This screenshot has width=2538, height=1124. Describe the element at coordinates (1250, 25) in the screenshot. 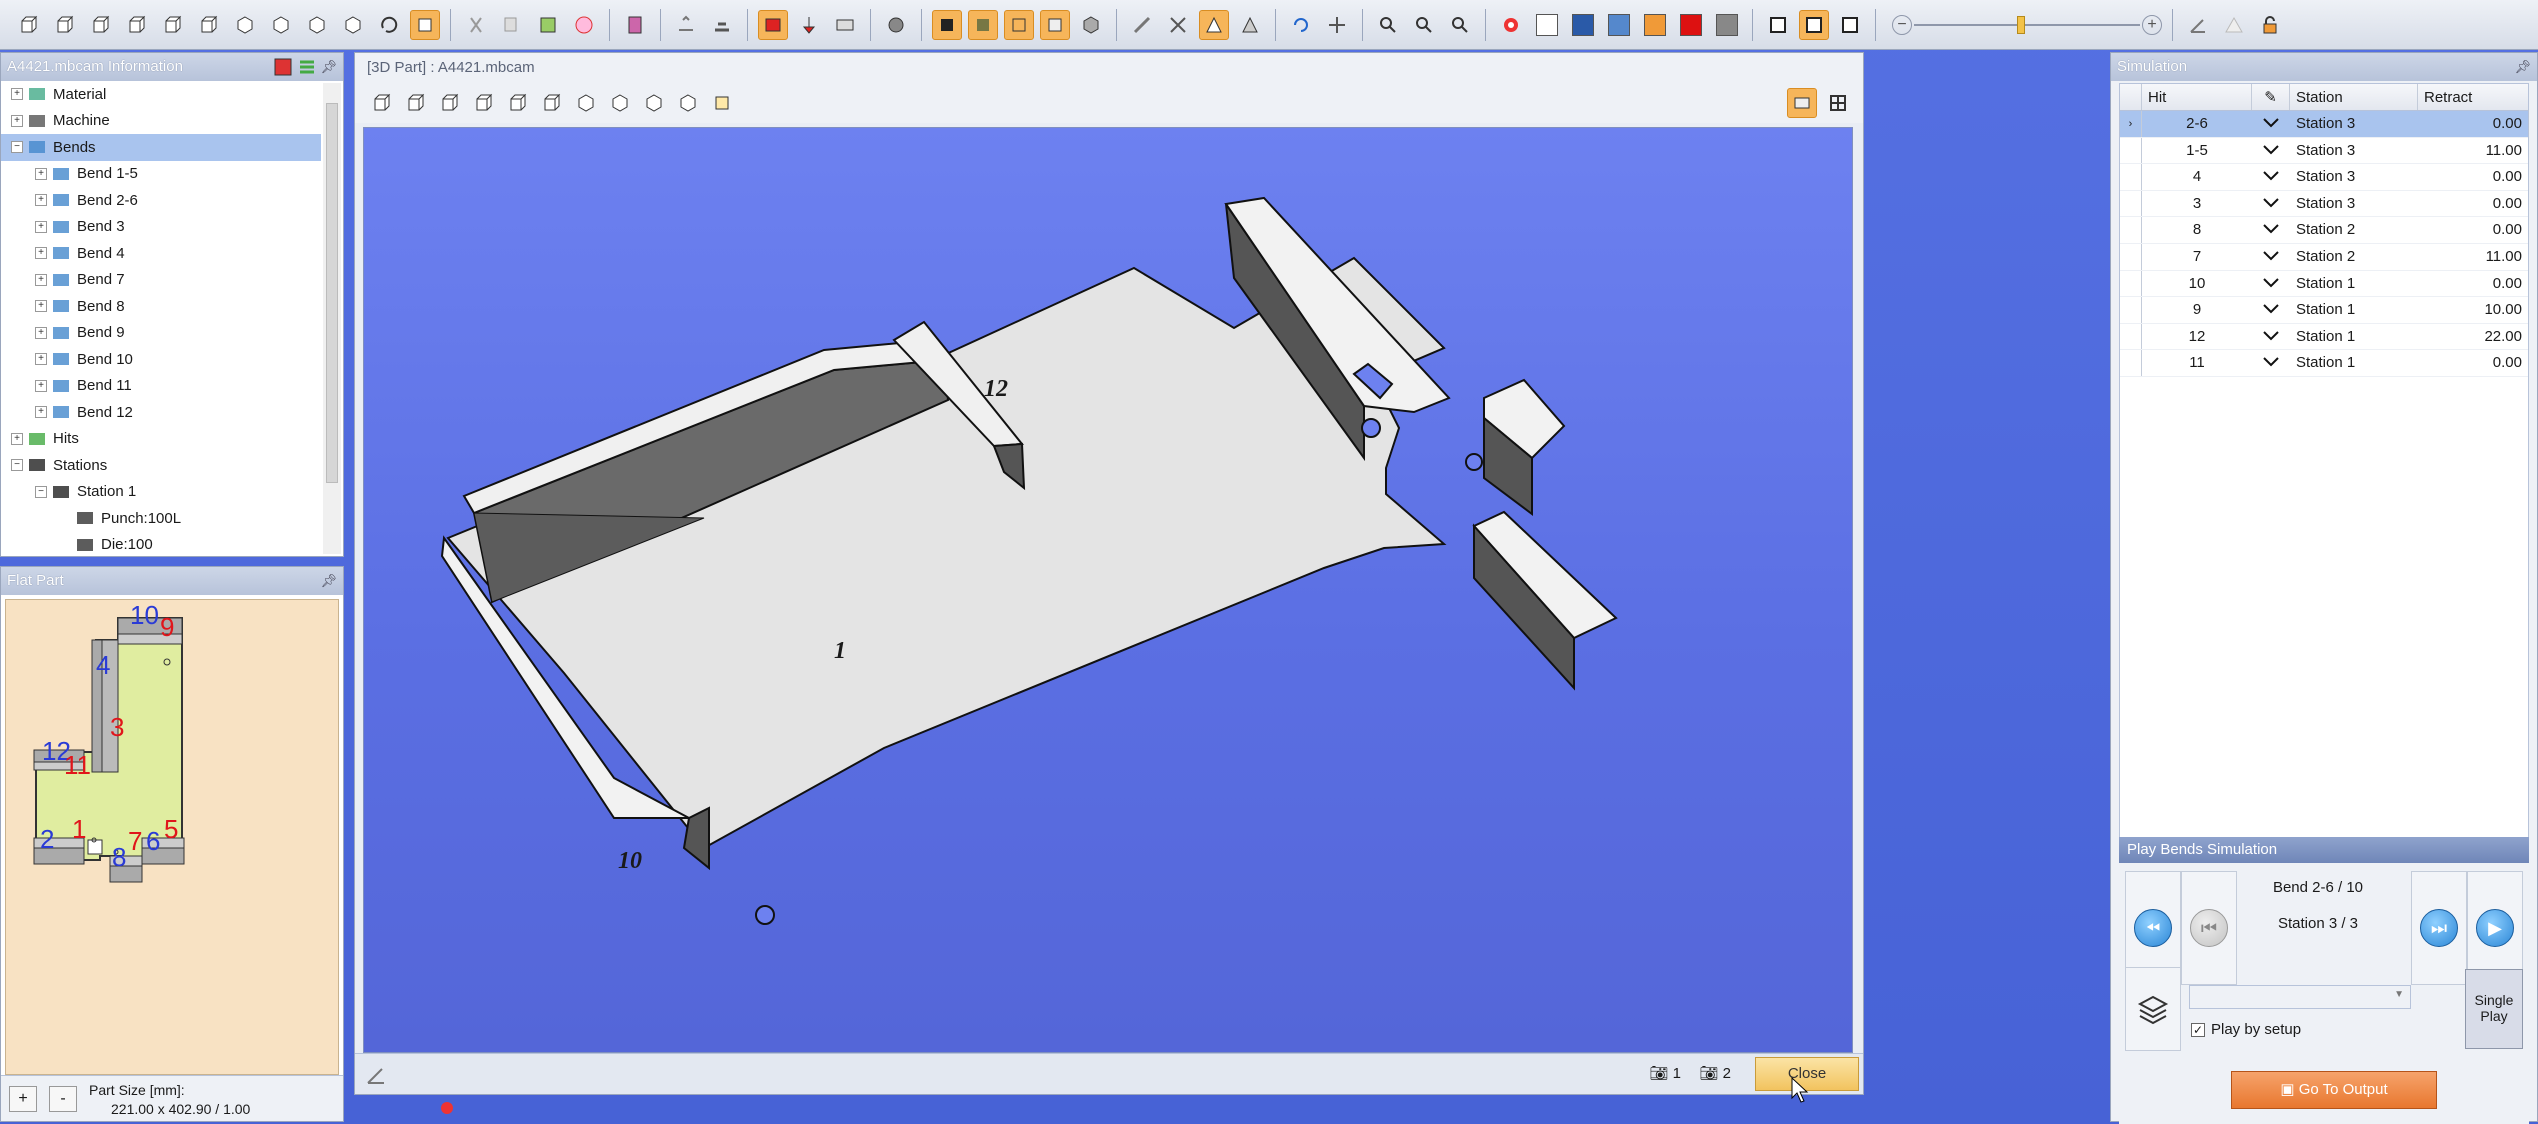

I see `collision2-icon` at that location.